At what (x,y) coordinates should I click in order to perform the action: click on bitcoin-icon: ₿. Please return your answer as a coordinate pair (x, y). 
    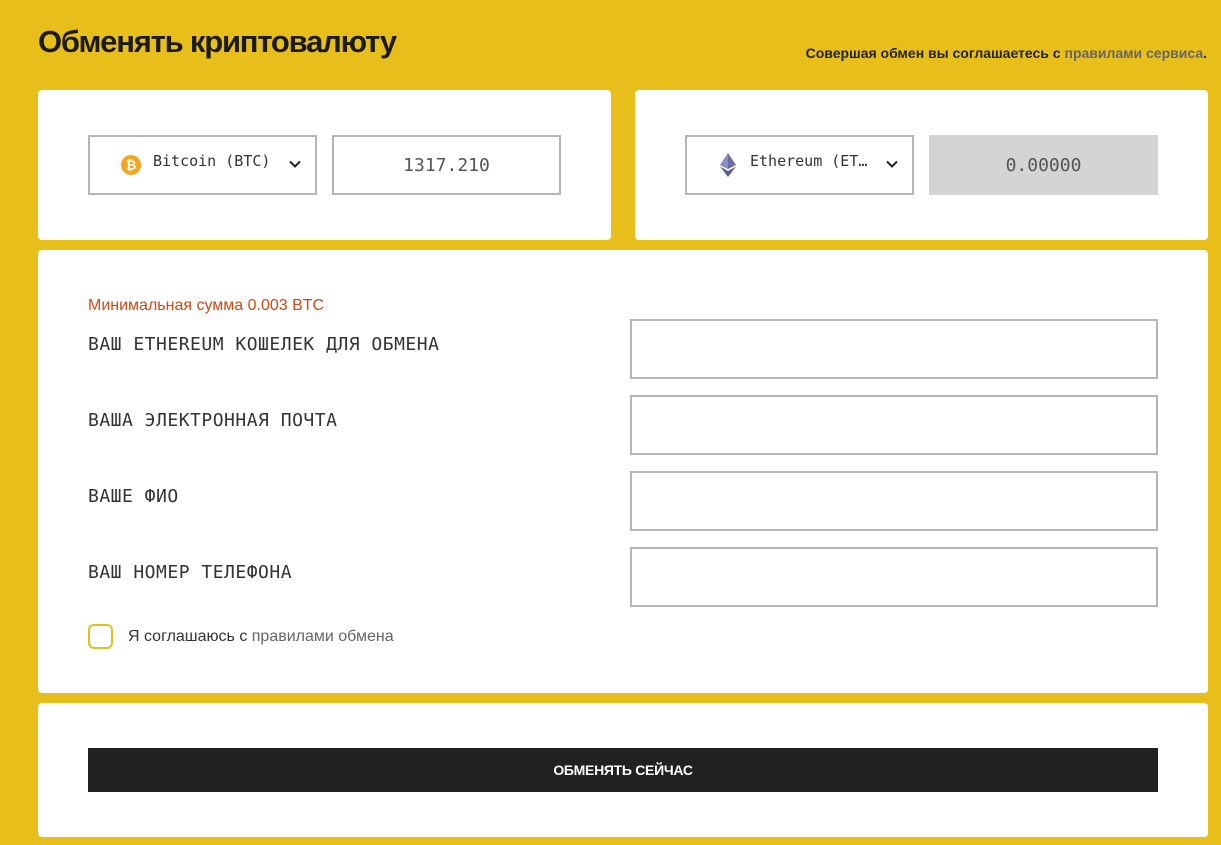
    Looking at the image, I should click on (131, 165).